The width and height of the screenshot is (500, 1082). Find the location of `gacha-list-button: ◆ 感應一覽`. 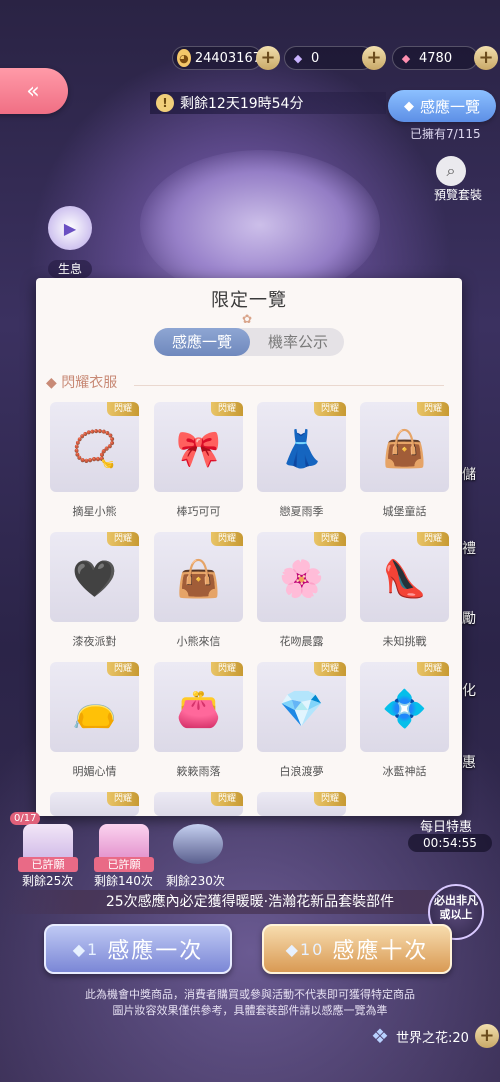

gacha-list-button: ◆ 感應一覽 is located at coordinates (442, 106).